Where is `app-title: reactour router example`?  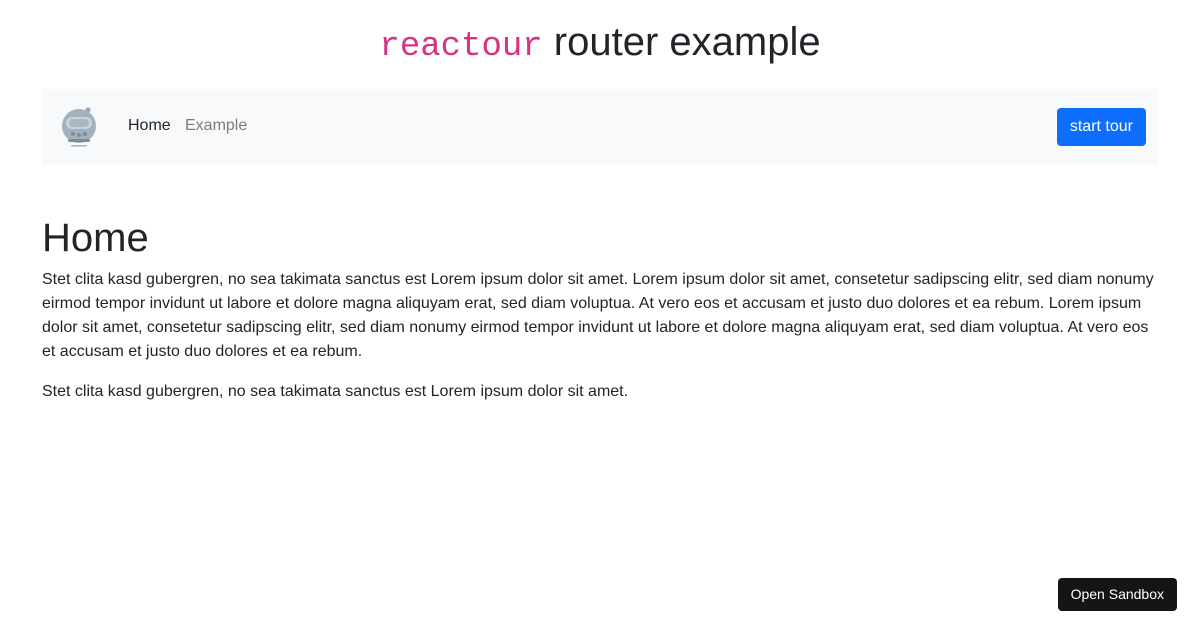 app-title: reactour router example is located at coordinates (600, 44).